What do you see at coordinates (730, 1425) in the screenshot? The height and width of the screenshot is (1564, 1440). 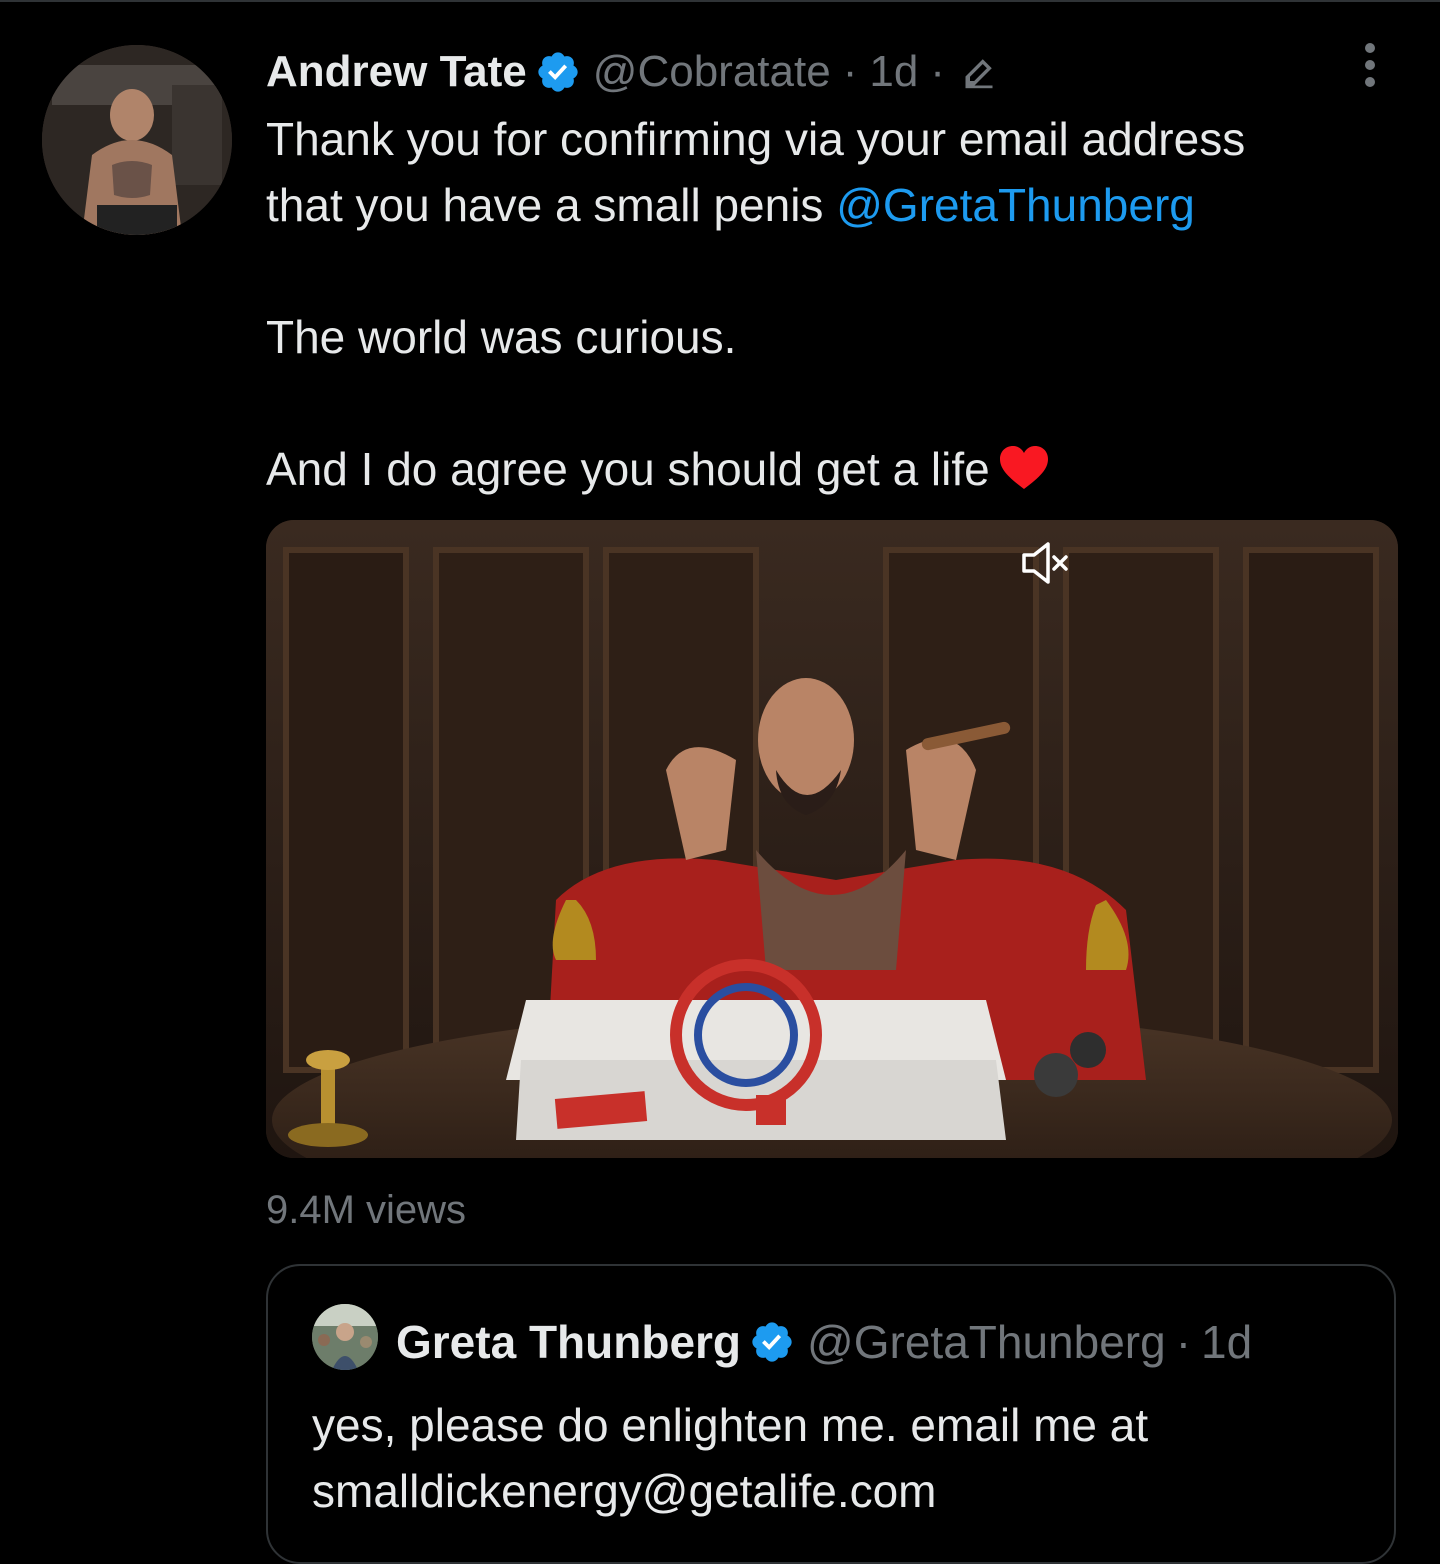 I see `quoted-text-line: yes, please do enlighten me. email me at` at bounding box center [730, 1425].